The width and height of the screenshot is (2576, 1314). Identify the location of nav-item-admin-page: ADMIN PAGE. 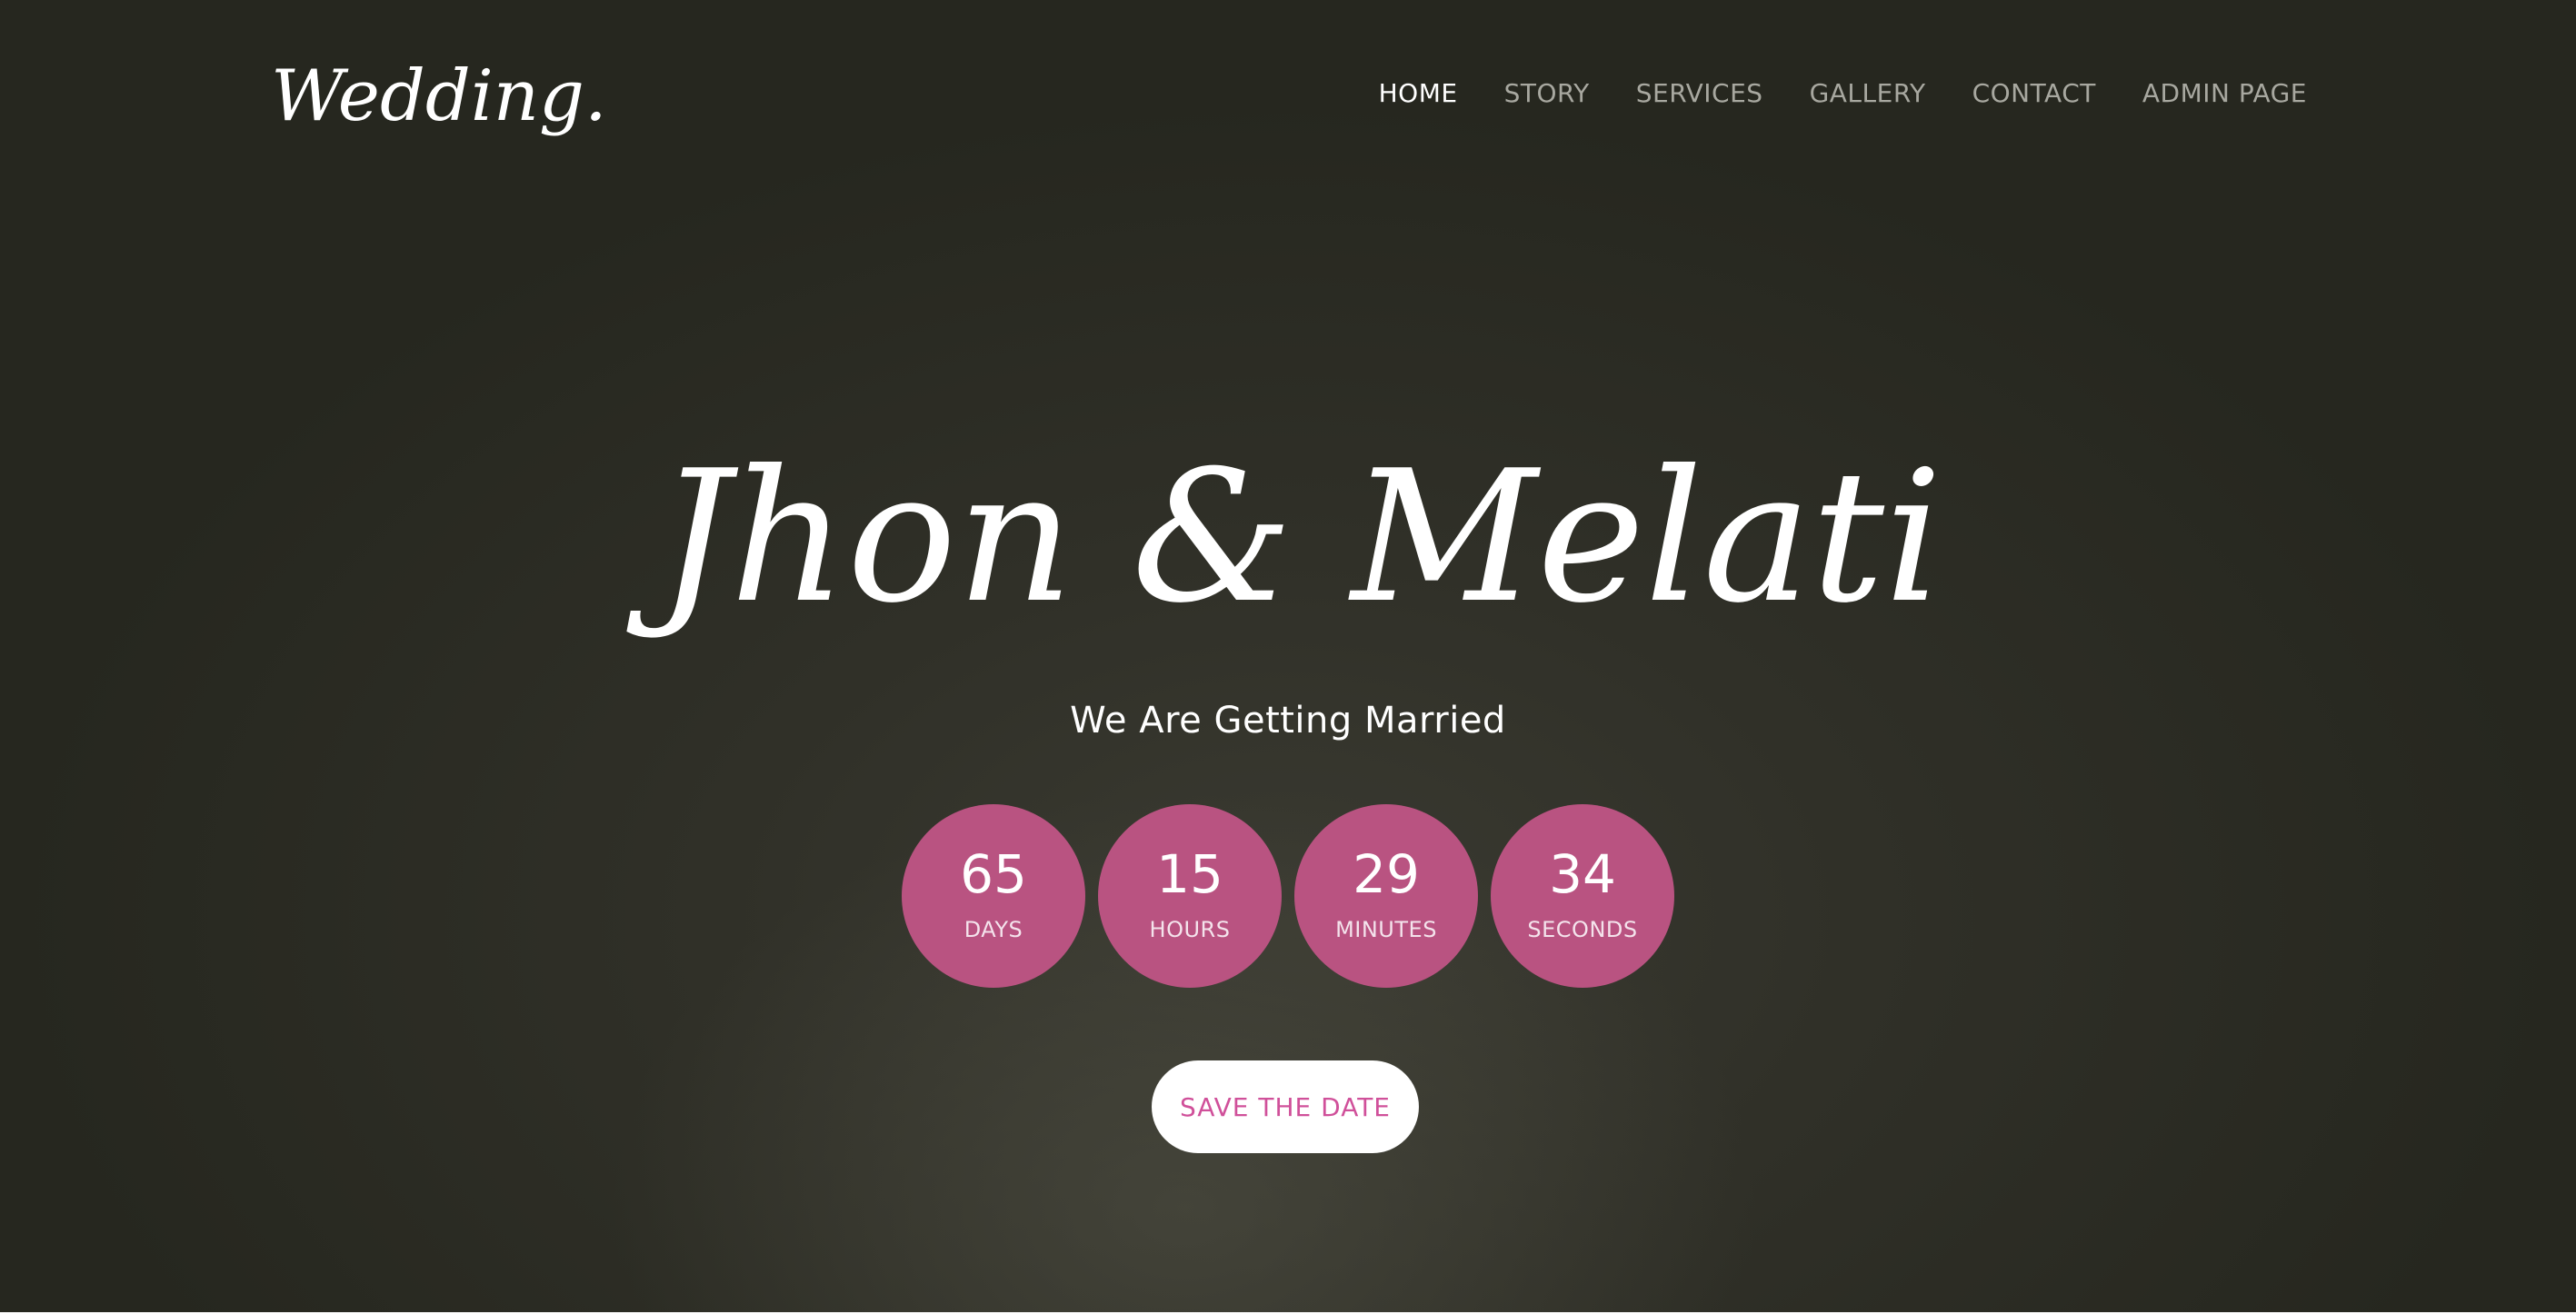
(2224, 94).